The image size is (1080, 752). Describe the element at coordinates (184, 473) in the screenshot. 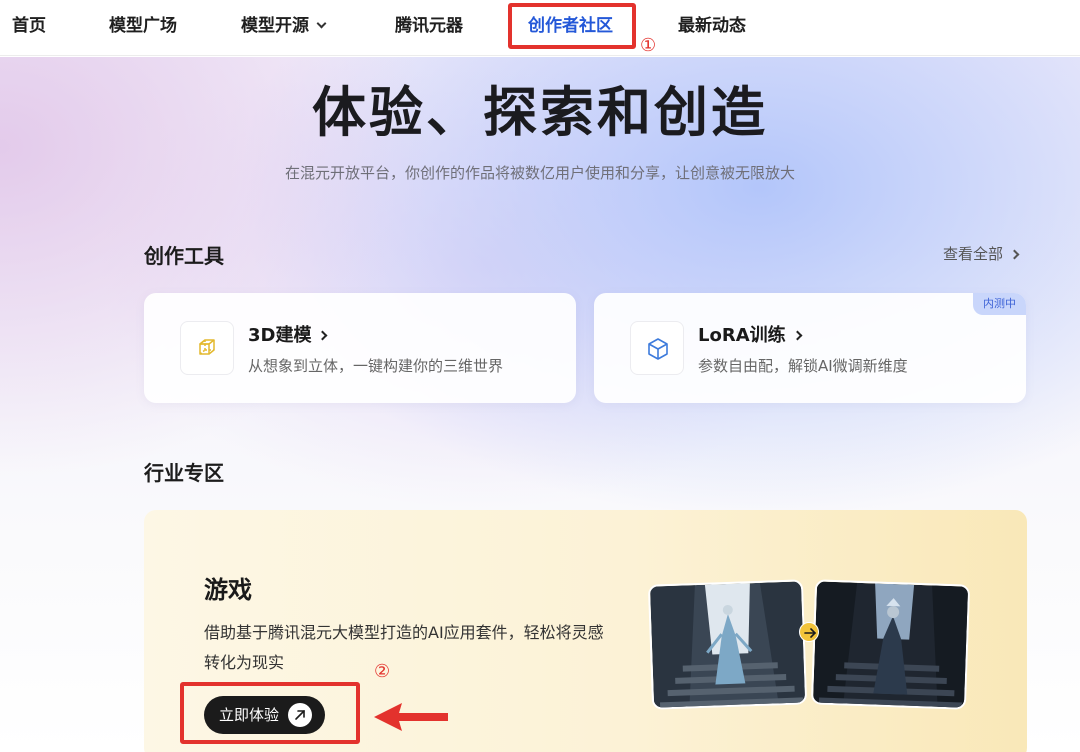

I see `industry-section-title: 行业专区` at that location.